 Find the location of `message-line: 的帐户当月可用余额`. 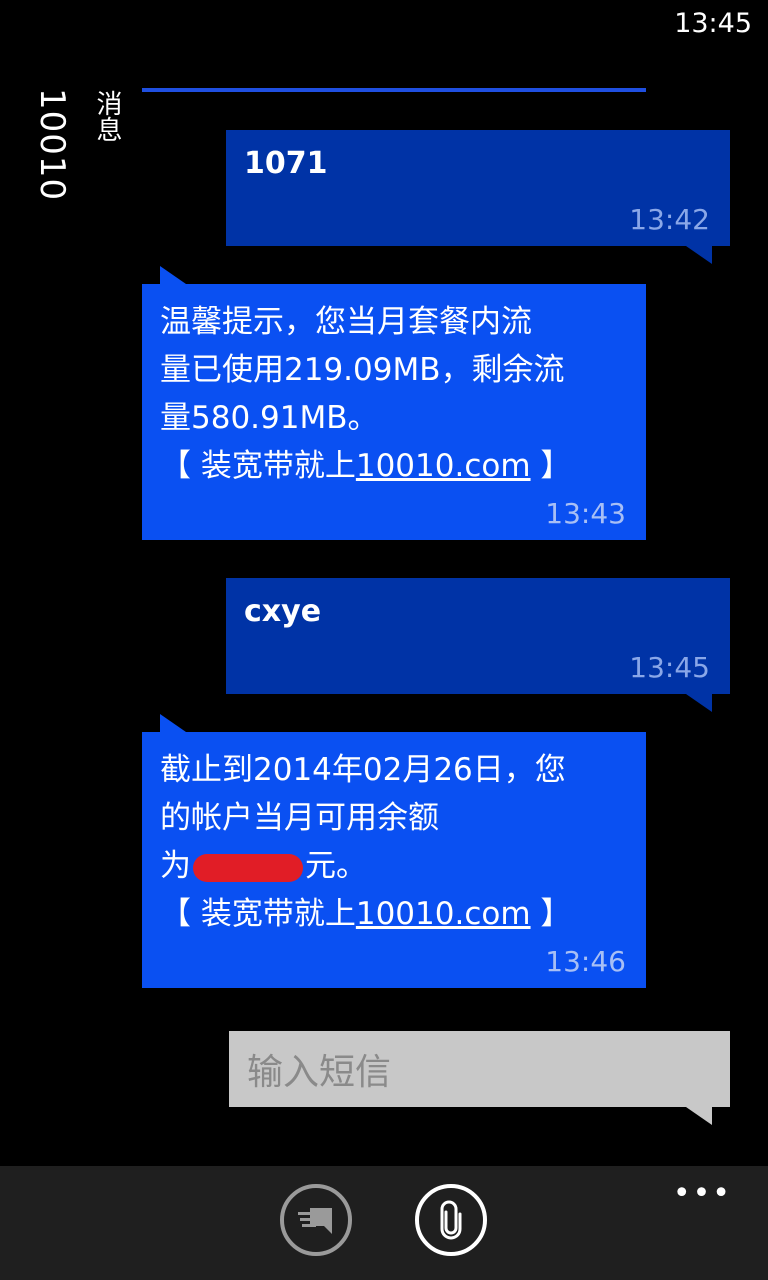

message-line: 的帐户当月可用余额 is located at coordinates (299, 818).